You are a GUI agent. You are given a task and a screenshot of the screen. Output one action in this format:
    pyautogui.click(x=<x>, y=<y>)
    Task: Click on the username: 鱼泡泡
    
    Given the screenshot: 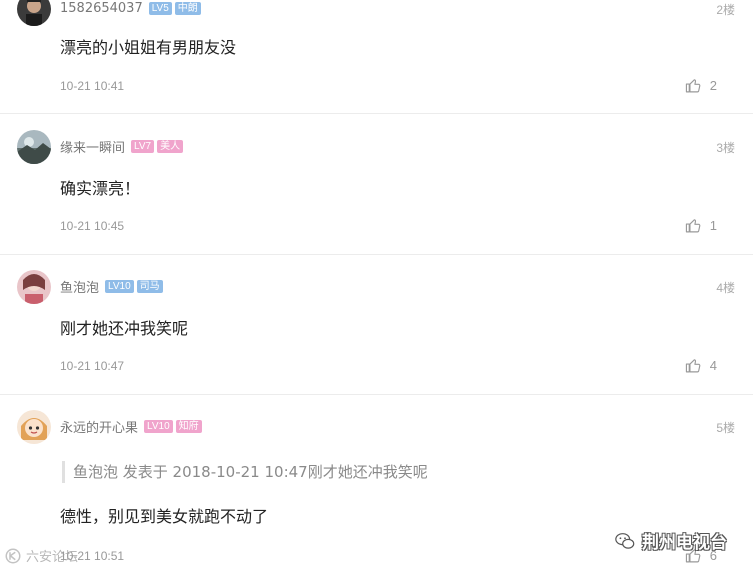 What is the action you would take?
    pyautogui.click(x=79, y=286)
    